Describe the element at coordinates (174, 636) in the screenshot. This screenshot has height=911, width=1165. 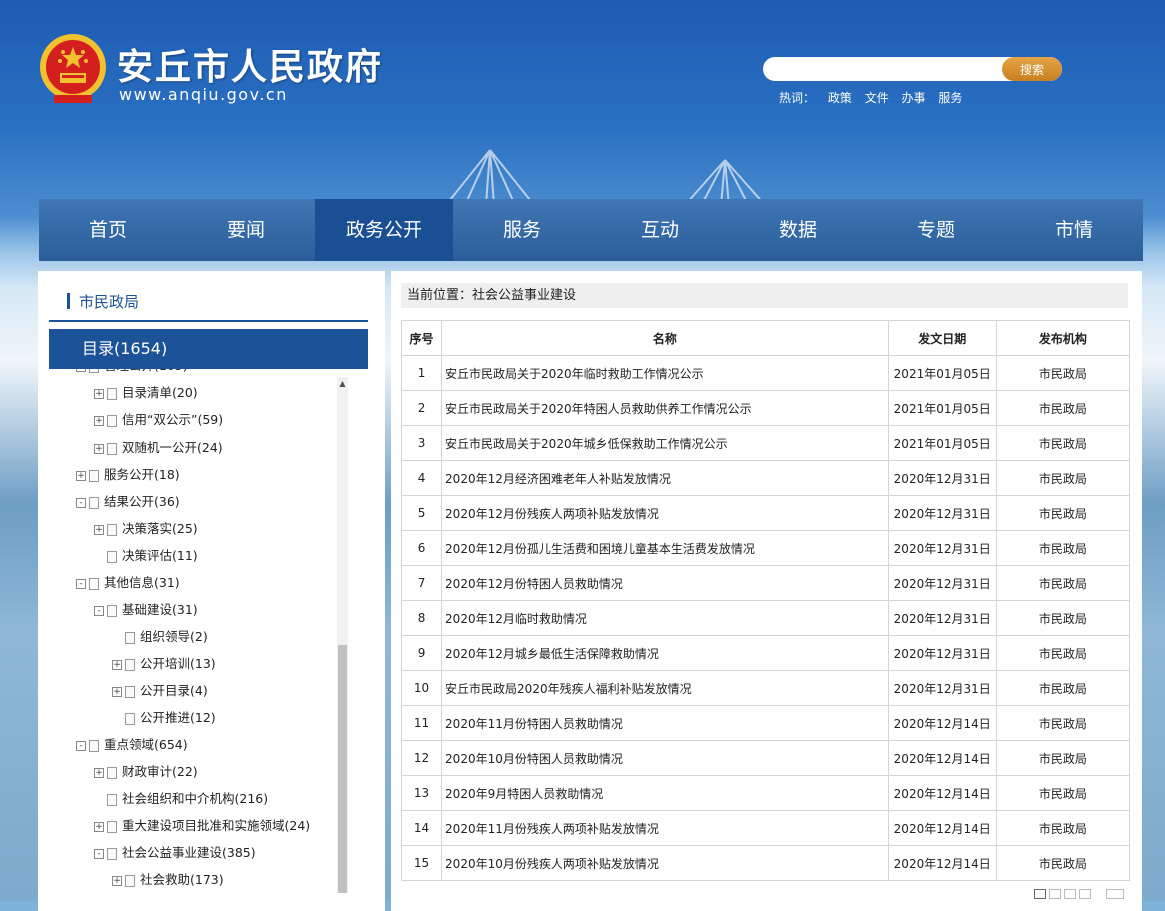
I see `tree-item-label: 组织领导(2)` at that location.